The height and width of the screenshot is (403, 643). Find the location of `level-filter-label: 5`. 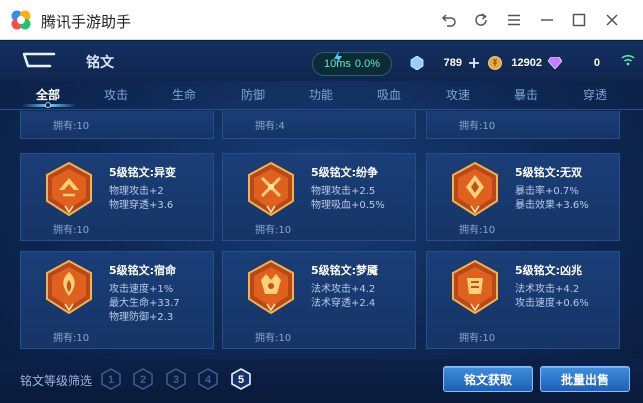

level-filter-label: 5 is located at coordinates (241, 380).